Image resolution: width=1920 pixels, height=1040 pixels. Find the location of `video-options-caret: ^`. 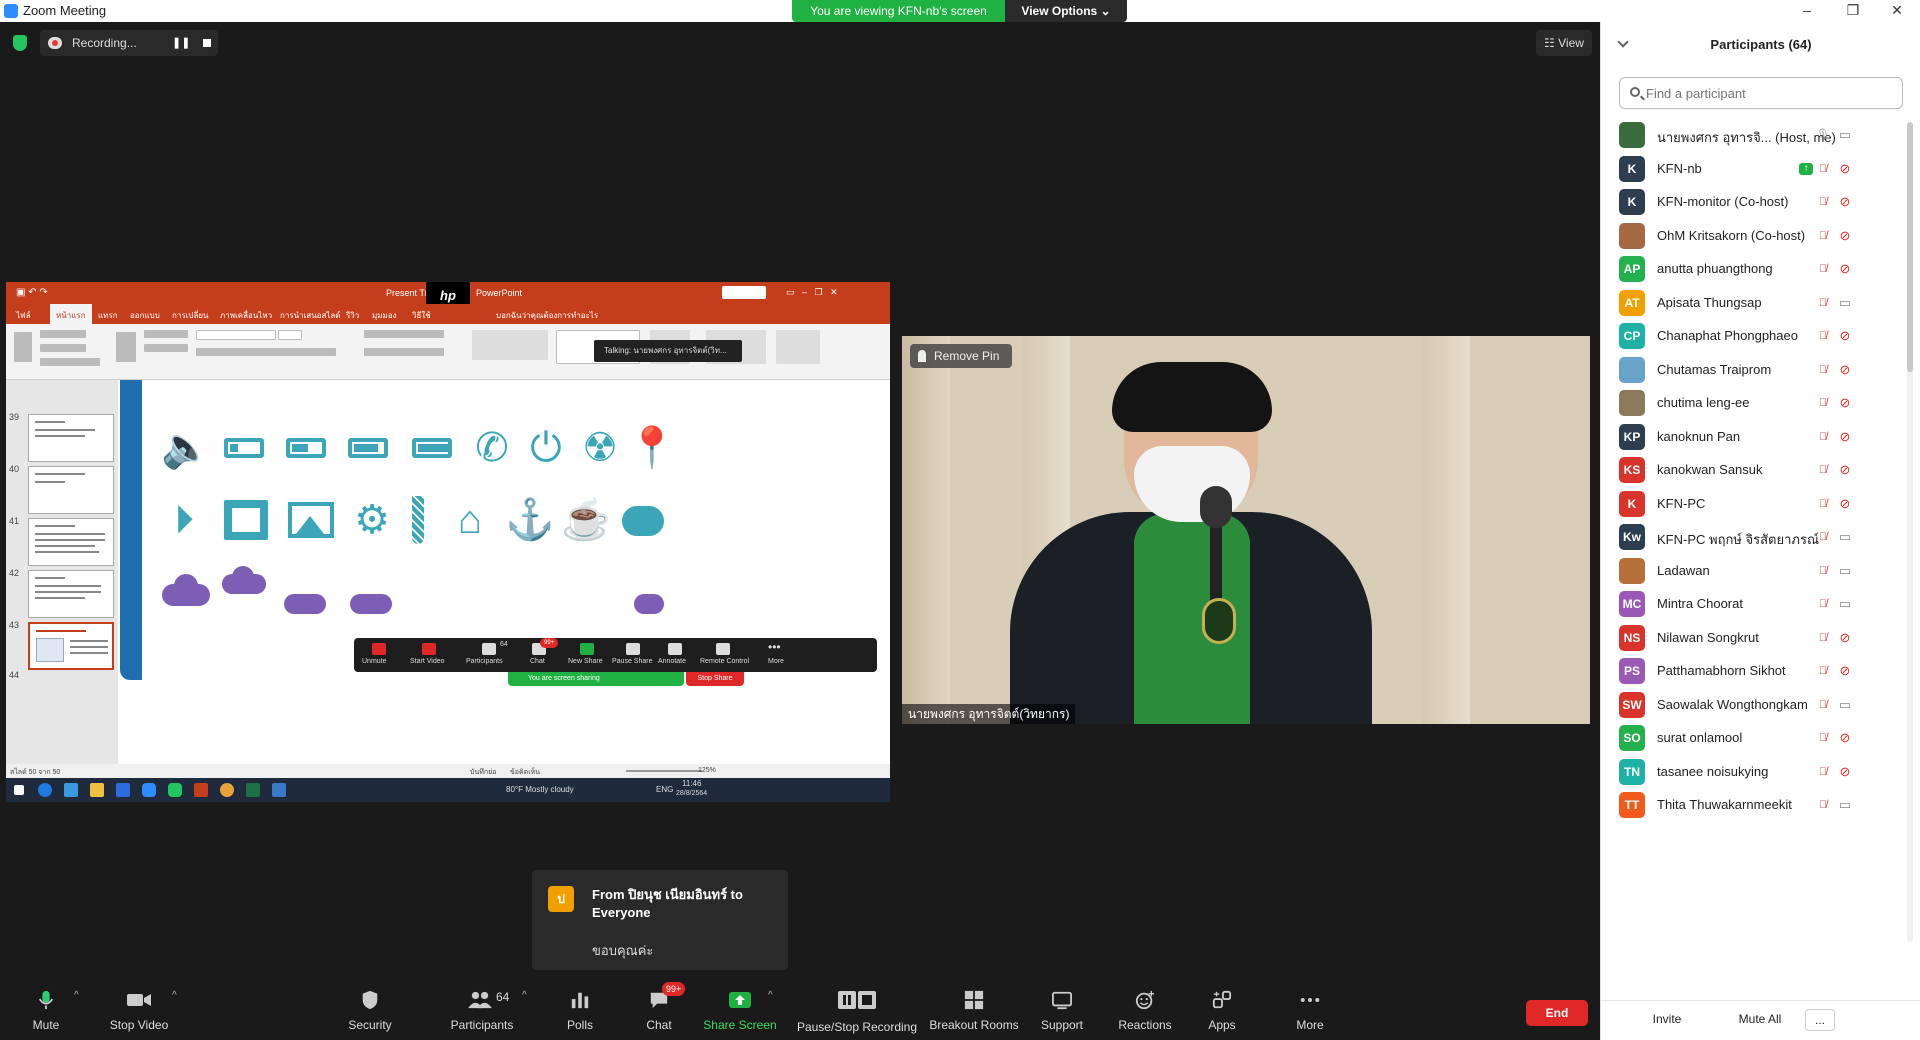

video-options-caret: ^ is located at coordinates (174, 995).